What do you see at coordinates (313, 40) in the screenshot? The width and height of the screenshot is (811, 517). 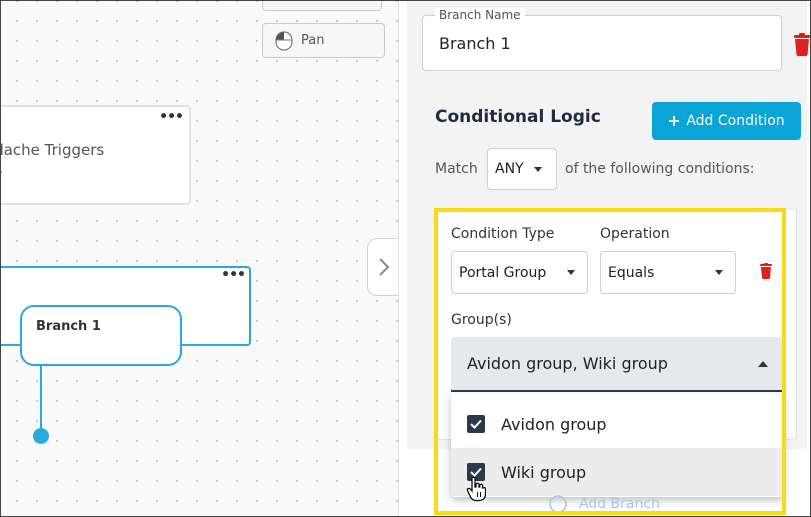 I see `pan-label: Pan` at bounding box center [313, 40].